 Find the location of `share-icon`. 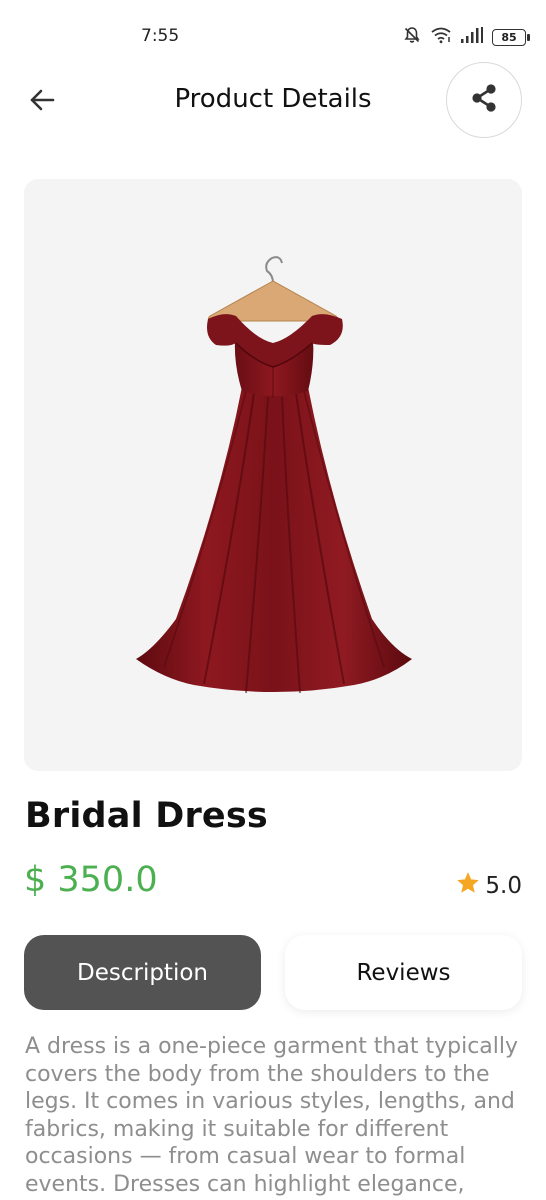

share-icon is located at coordinates (484, 100).